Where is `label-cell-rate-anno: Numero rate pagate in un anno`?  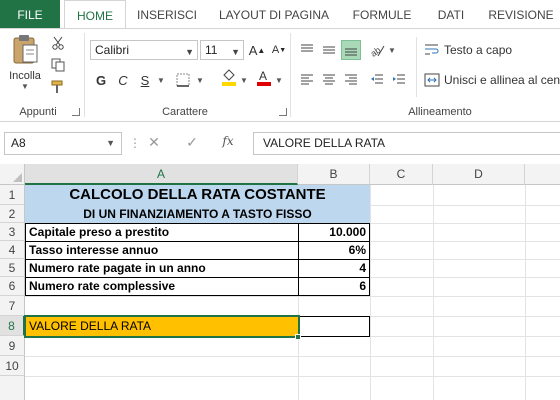
label-cell-rate-anno: Numero rate pagate in un anno is located at coordinates (162, 268).